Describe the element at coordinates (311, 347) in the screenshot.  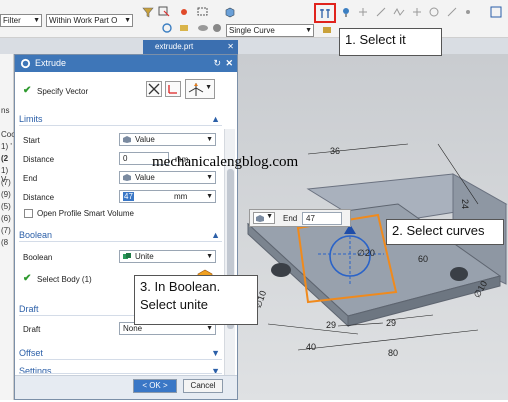
I see `dimension-label: 40` at that location.